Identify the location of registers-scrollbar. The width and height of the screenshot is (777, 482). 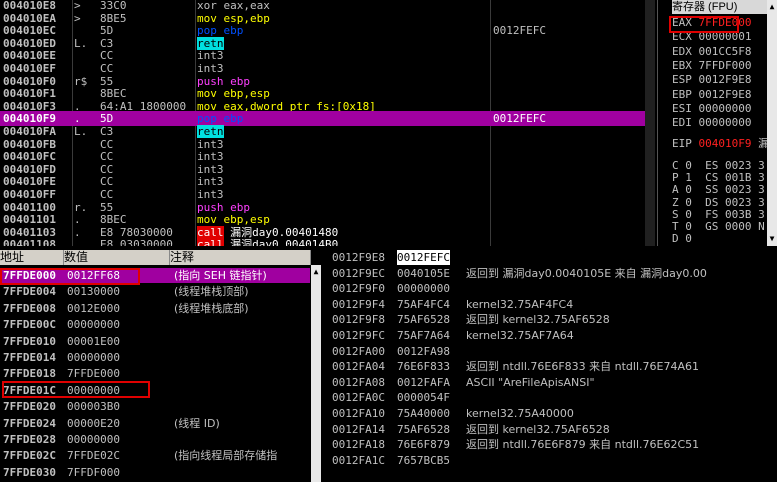
(772, 123).